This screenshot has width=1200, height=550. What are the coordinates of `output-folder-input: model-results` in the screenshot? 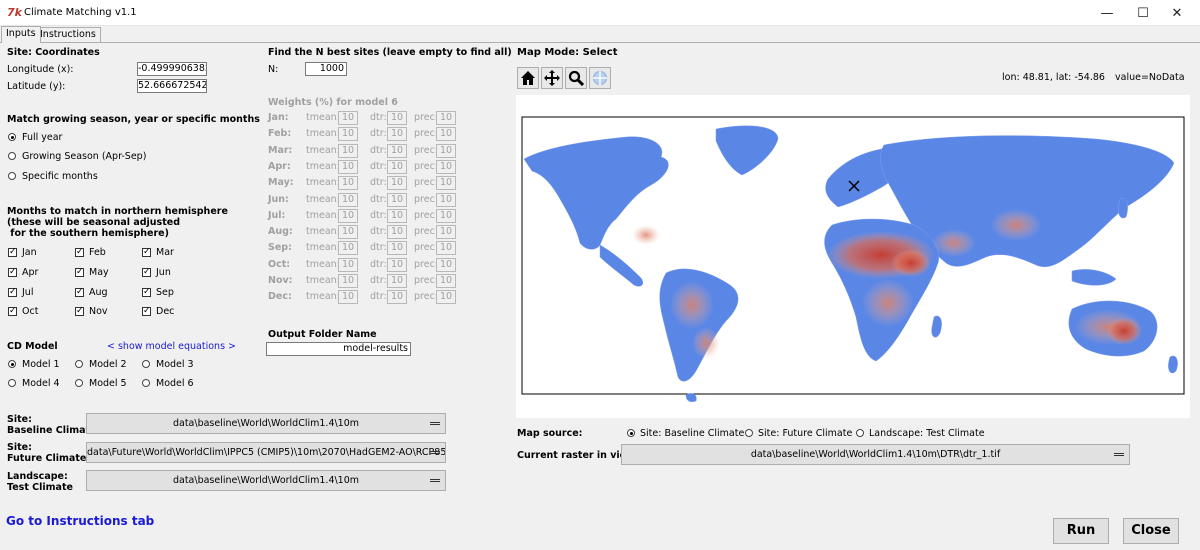 It's located at (338, 349).